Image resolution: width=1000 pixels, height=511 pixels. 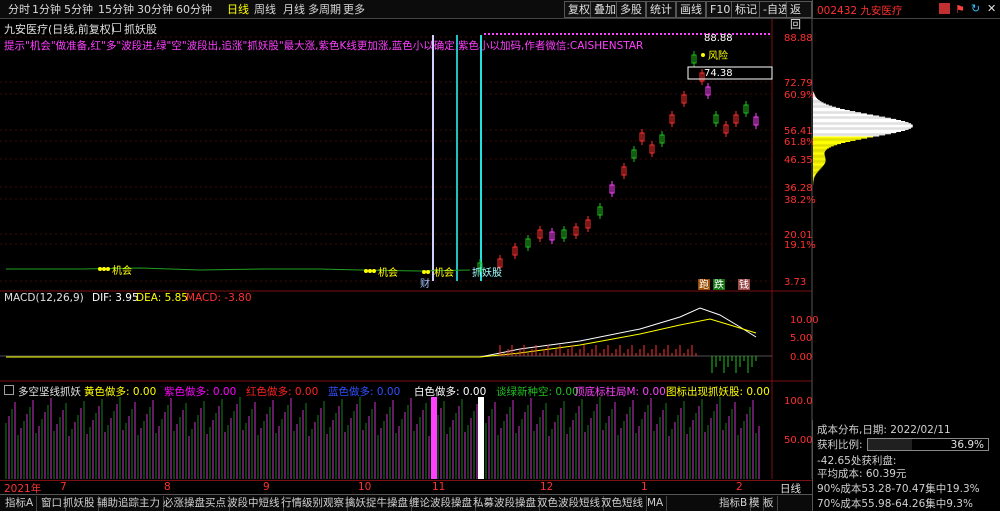 What do you see at coordinates (9, 390) in the screenshot?
I see `checkbox-icon` at bounding box center [9, 390].